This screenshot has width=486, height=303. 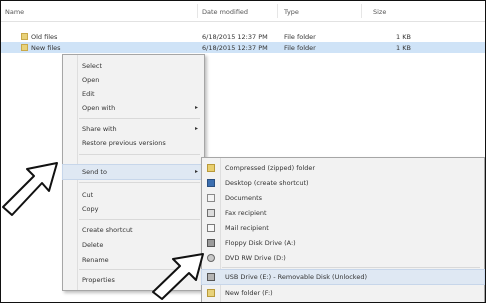 What do you see at coordinates (379, 12) in the screenshot?
I see `column-size: Size` at bounding box center [379, 12].